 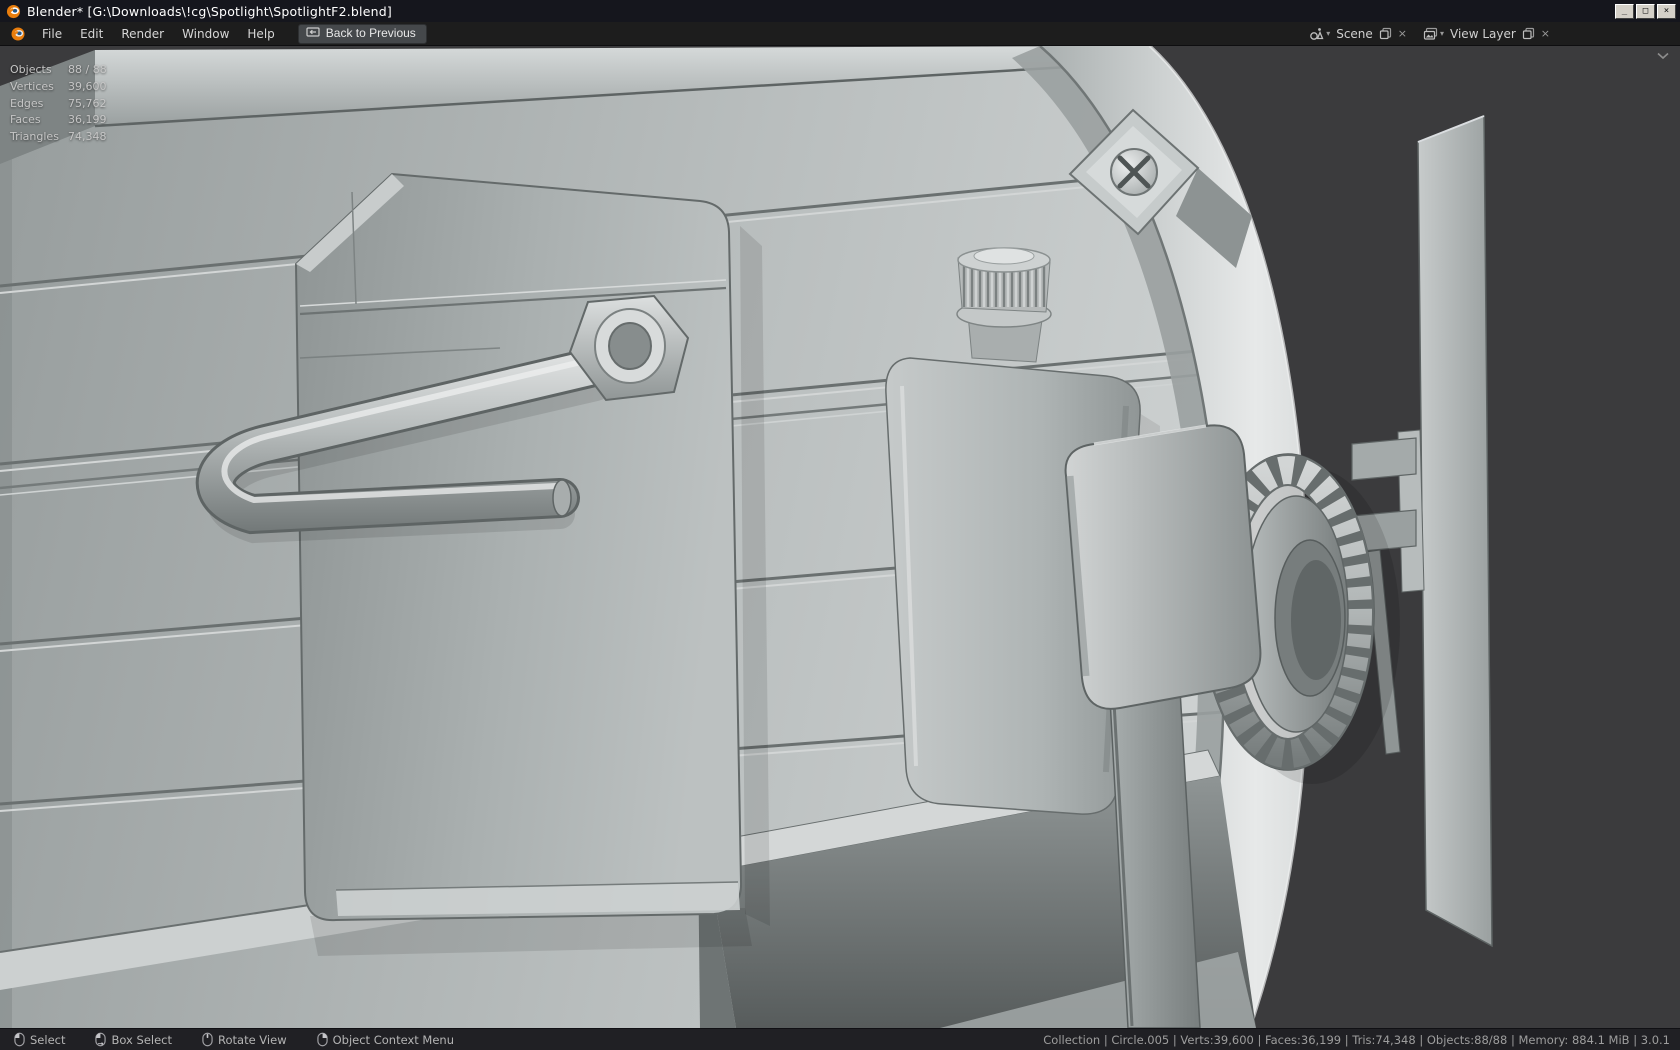 I want to click on menu-render: Render, so click(x=142, y=34).